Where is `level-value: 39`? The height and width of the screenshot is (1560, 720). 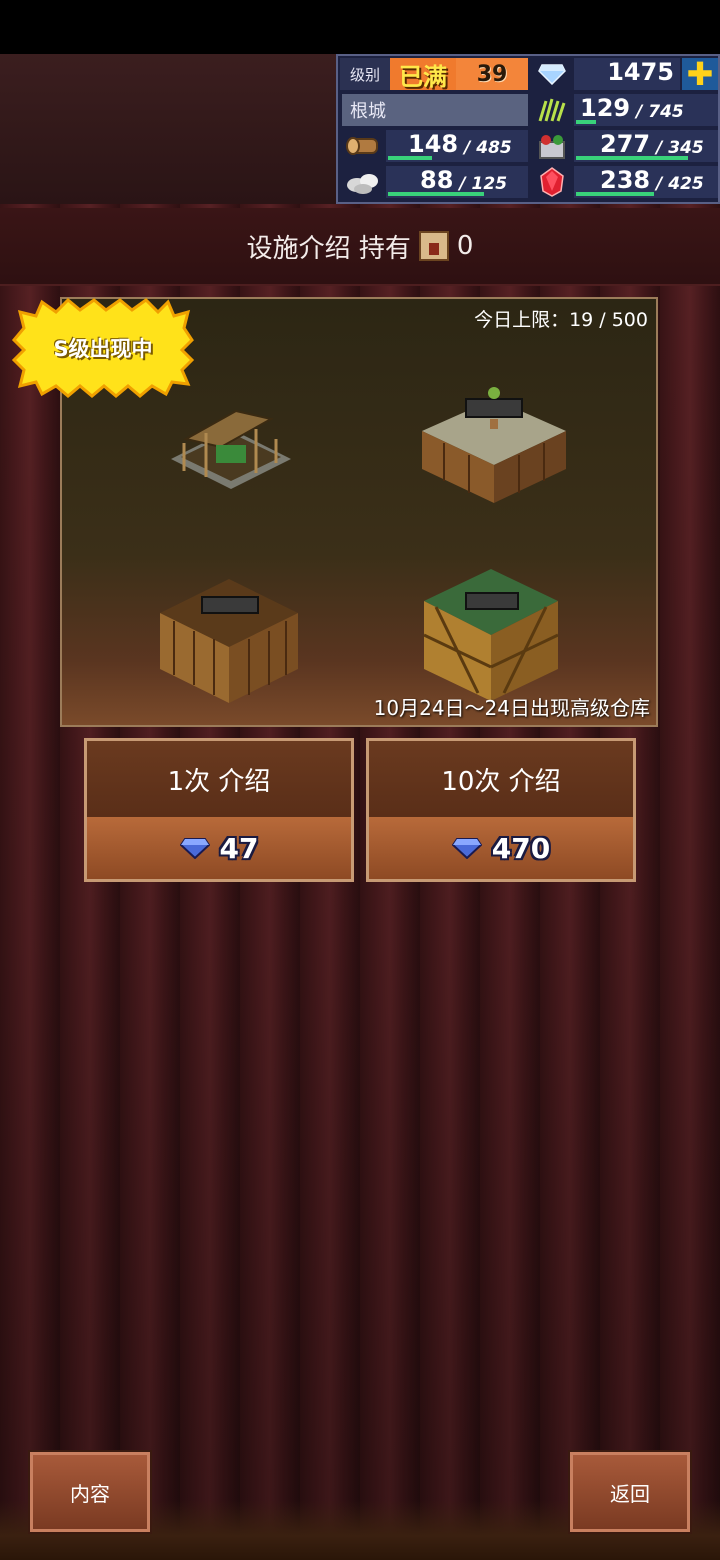 level-value: 39 is located at coordinates (492, 74).